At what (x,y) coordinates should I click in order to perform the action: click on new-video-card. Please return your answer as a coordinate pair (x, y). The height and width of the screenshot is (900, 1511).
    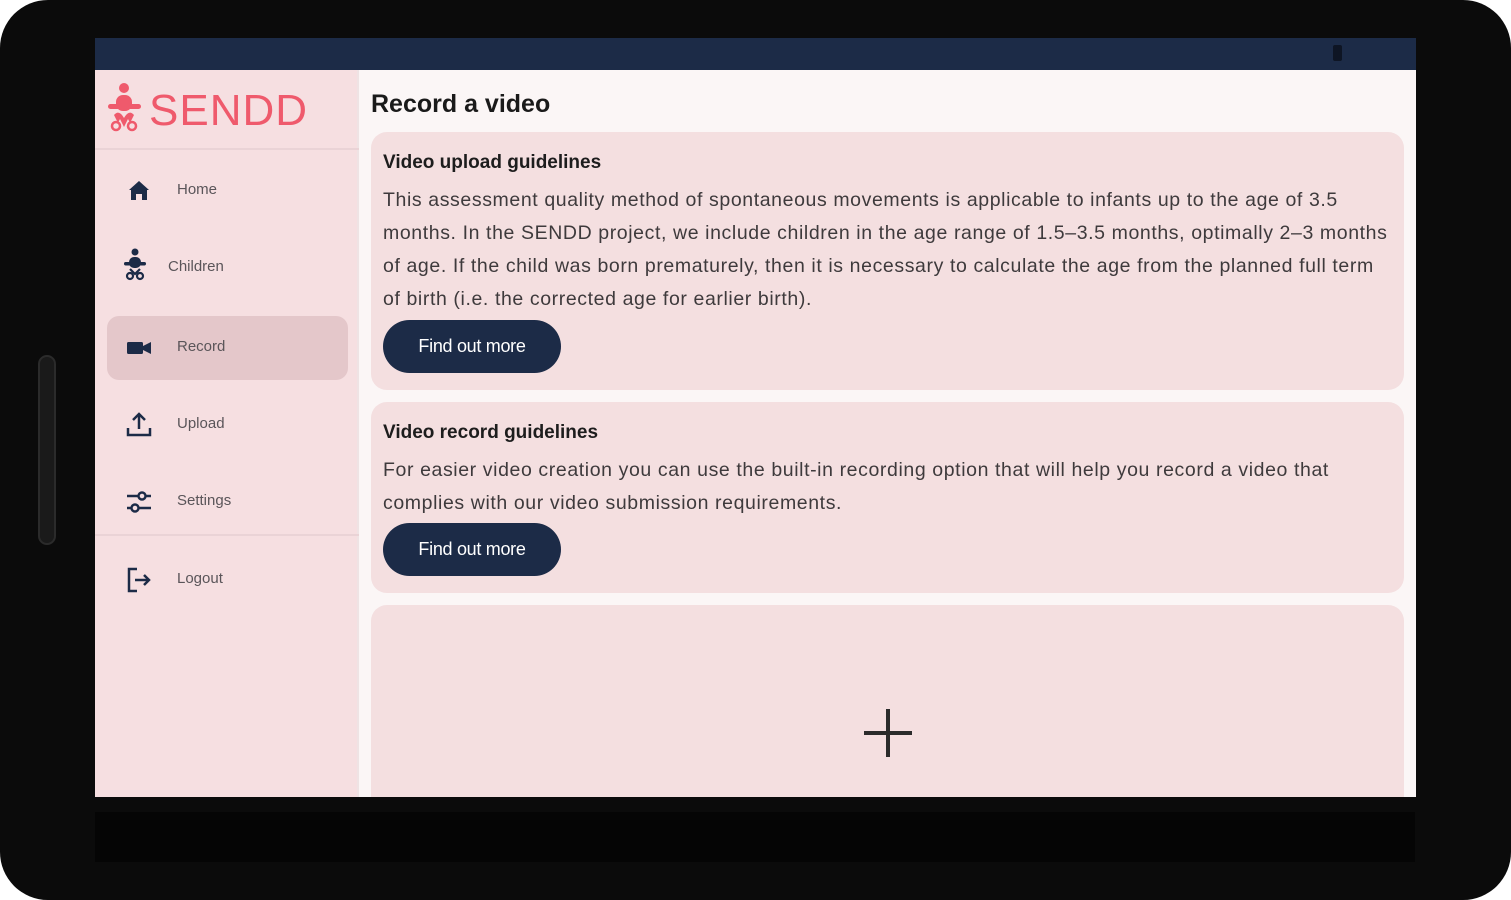
    Looking at the image, I should click on (887, 701).